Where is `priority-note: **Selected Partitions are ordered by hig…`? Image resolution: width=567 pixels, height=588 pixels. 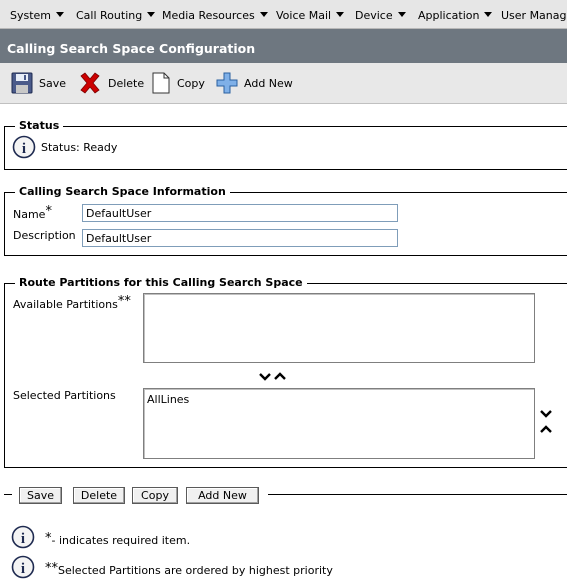 priority-note: **Selected Partitions are ordered by hig… is located at coordinates (189, 569).